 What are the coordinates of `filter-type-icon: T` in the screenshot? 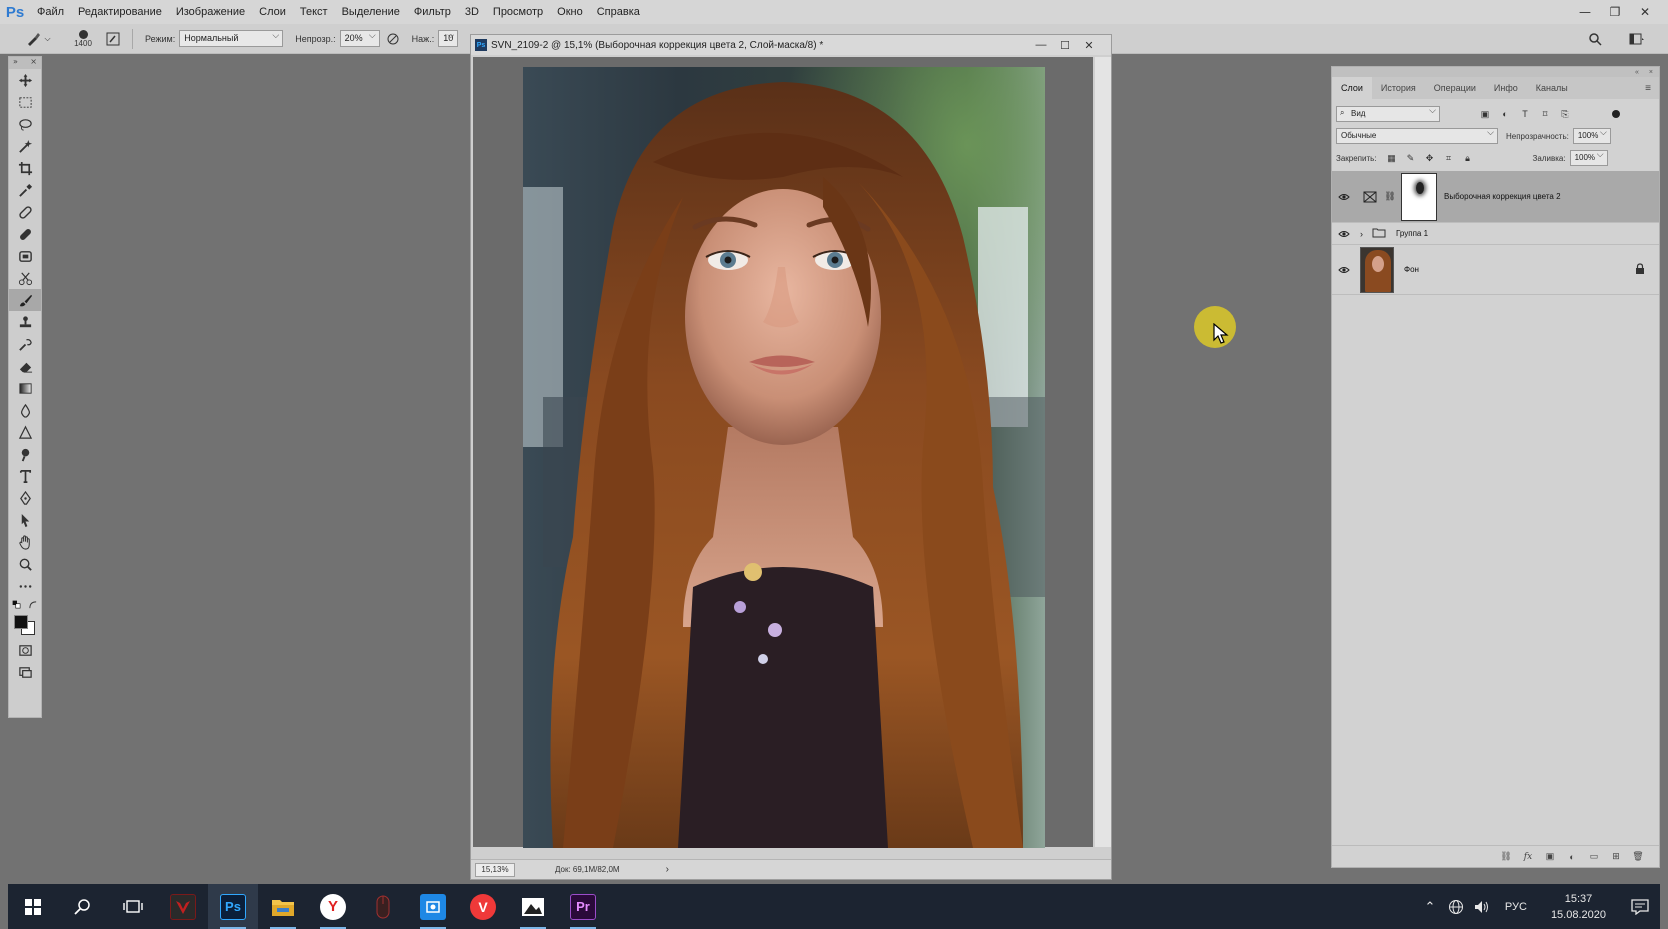 It's located at (1525, 114).